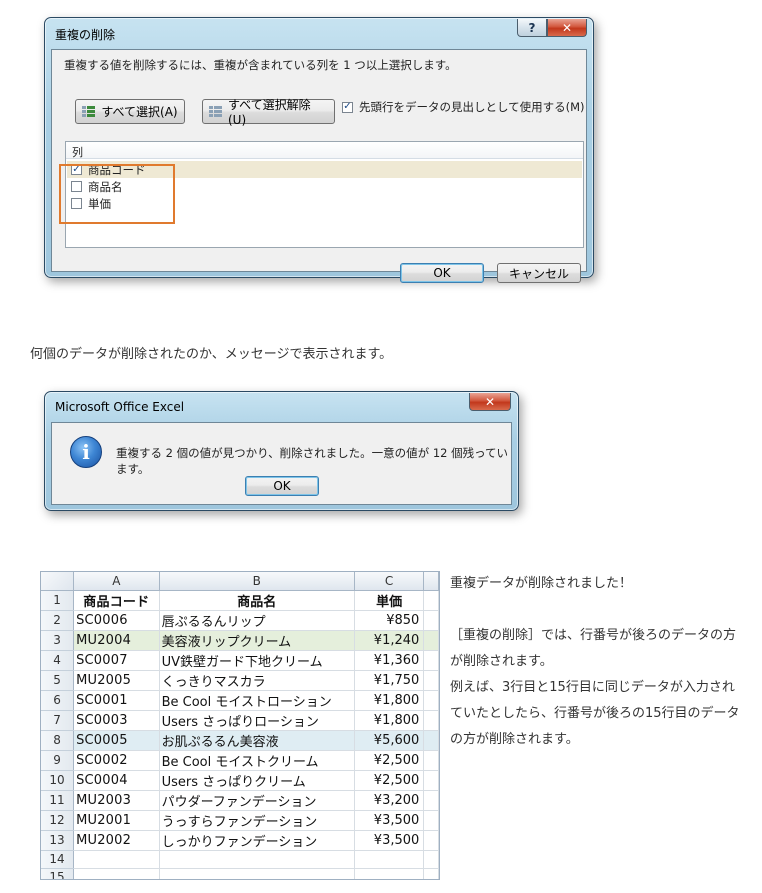 Image resolution: width=762 pixels, height=893 pixels. Describe the element at coordinates (257, 700) in the screenshot. I see `cell-product-name: Be Cool モイストローション` at that location.